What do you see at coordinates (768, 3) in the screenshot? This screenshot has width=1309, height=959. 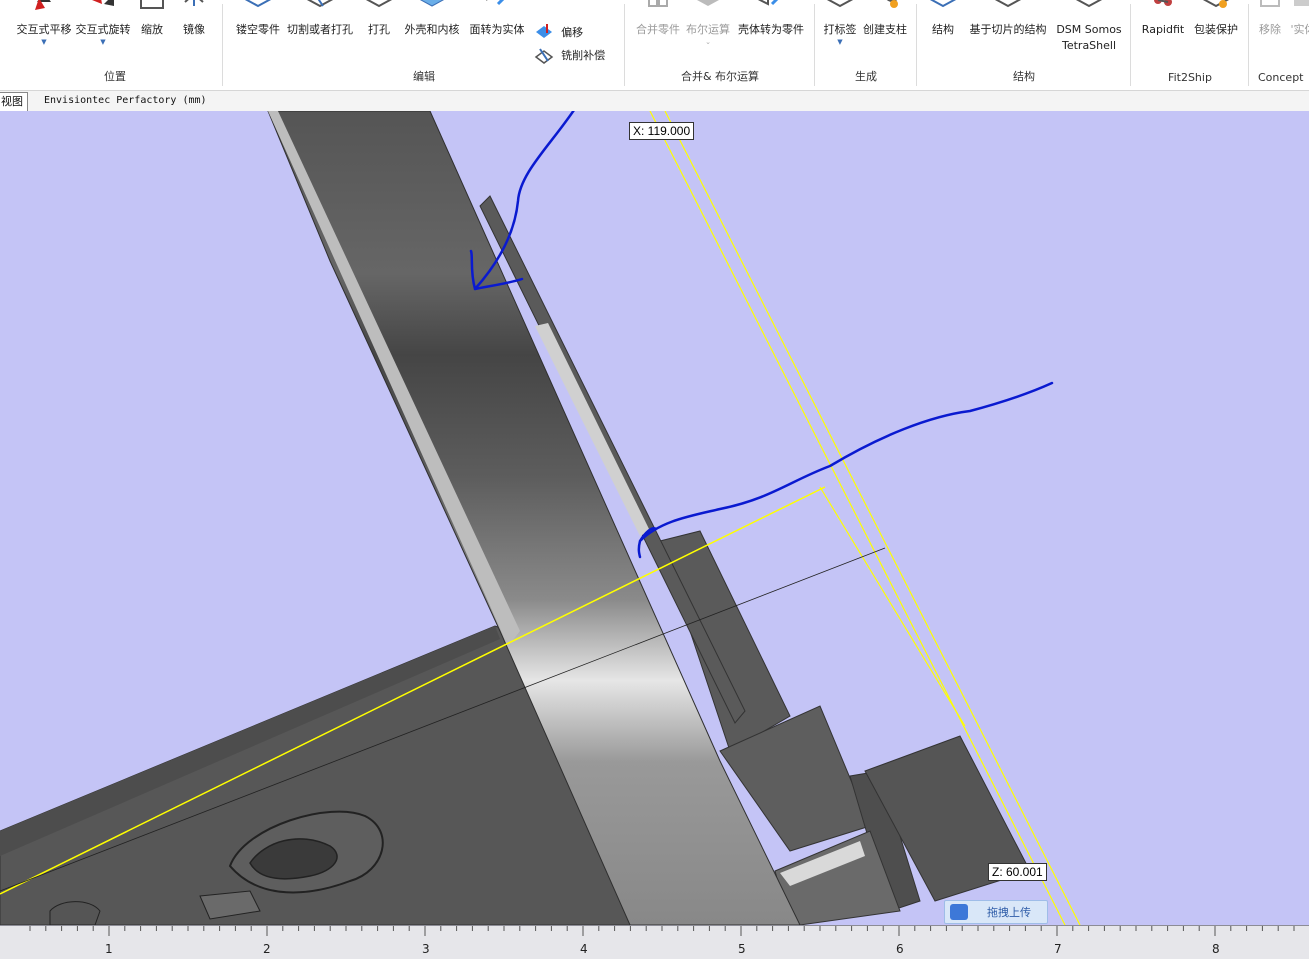 I see `shell-to-part-icon` at bounding box center [768, 3].